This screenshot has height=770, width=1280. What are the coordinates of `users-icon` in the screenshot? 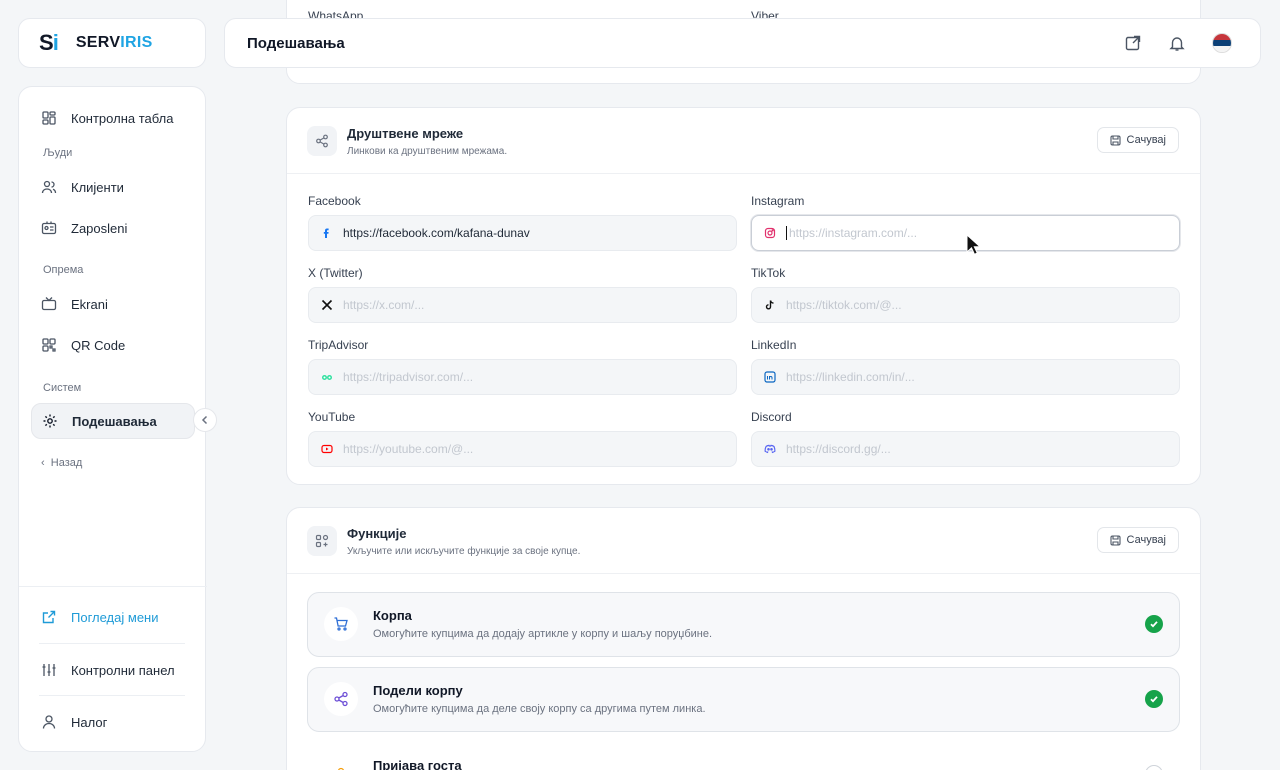 It's located at (49, 187).